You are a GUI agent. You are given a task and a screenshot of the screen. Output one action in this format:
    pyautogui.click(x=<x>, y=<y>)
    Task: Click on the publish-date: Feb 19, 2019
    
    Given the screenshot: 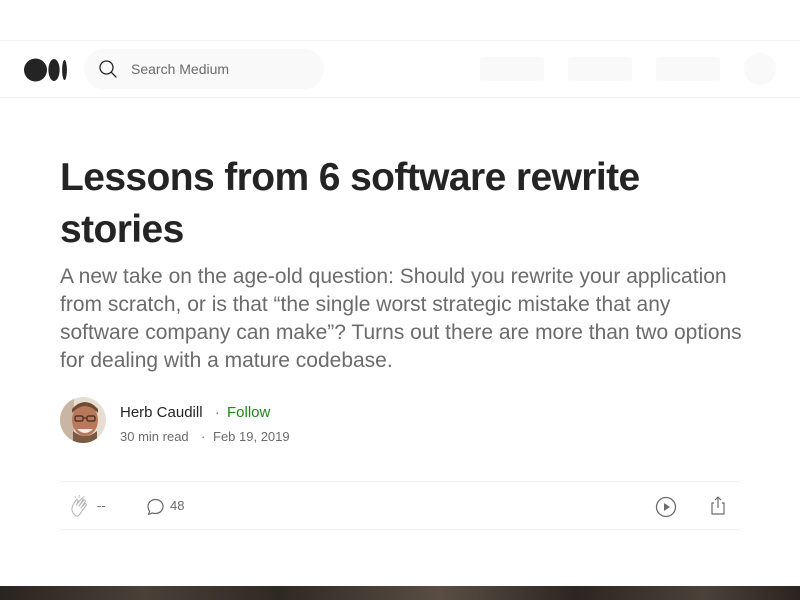 What is the action you would take?
    pyautogui.click(x=251, y=436)
    